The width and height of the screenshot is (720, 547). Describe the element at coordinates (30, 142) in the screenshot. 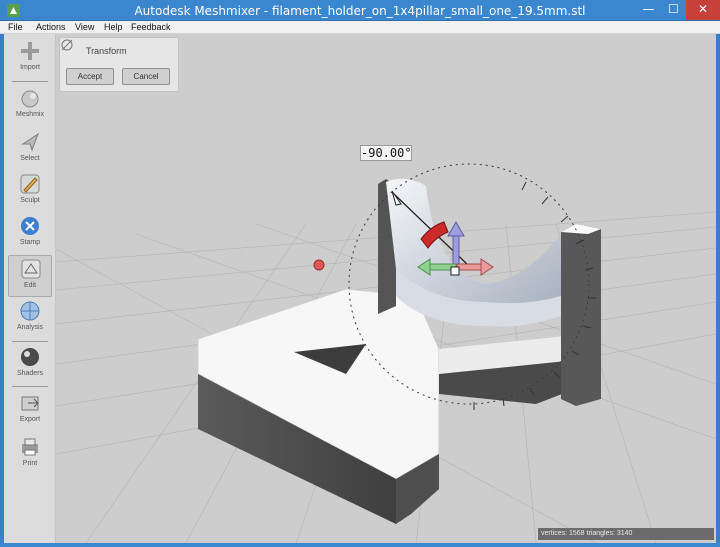

I see `arrow-cursor-icon` at that location.